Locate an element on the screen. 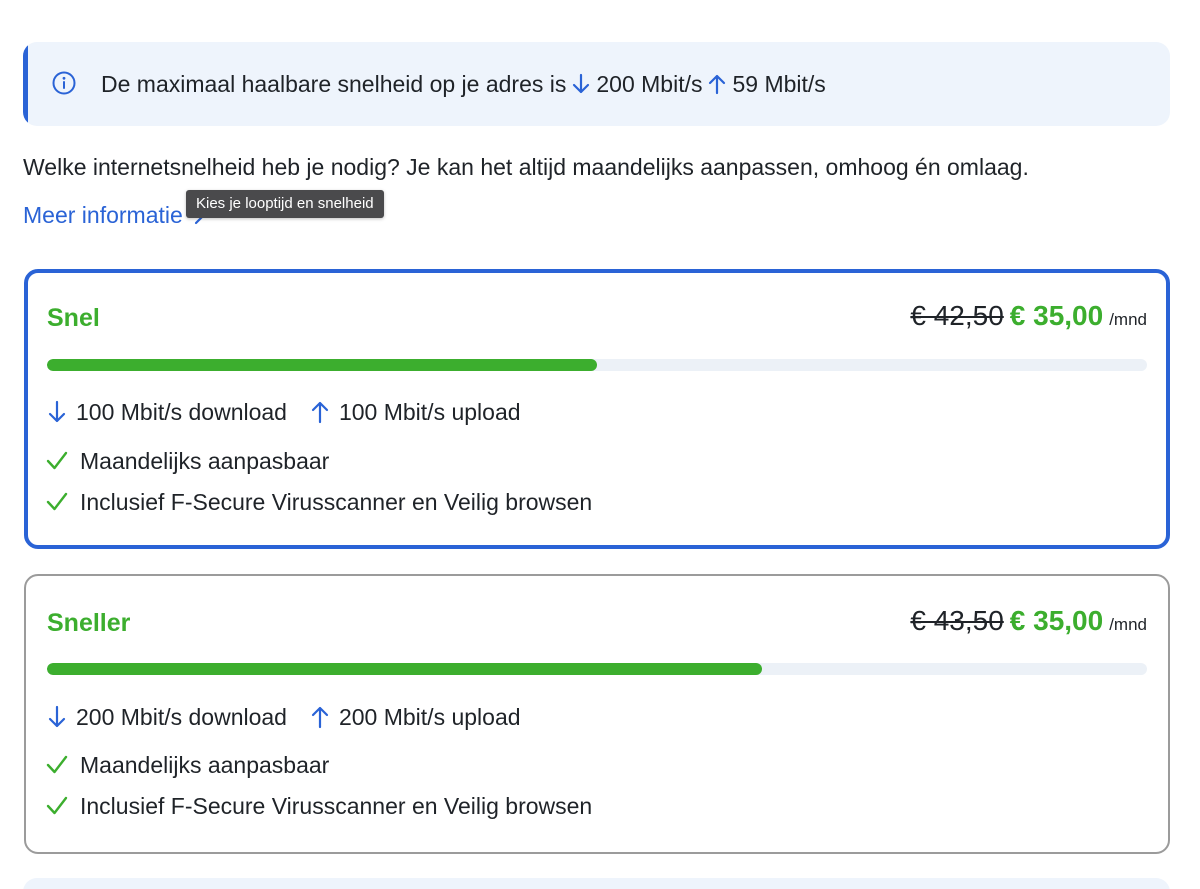 The image size is (1200, 889). speed-row: 200 Mbit/s download 200 Mbit/s upload is located at coordinates (283, 717).